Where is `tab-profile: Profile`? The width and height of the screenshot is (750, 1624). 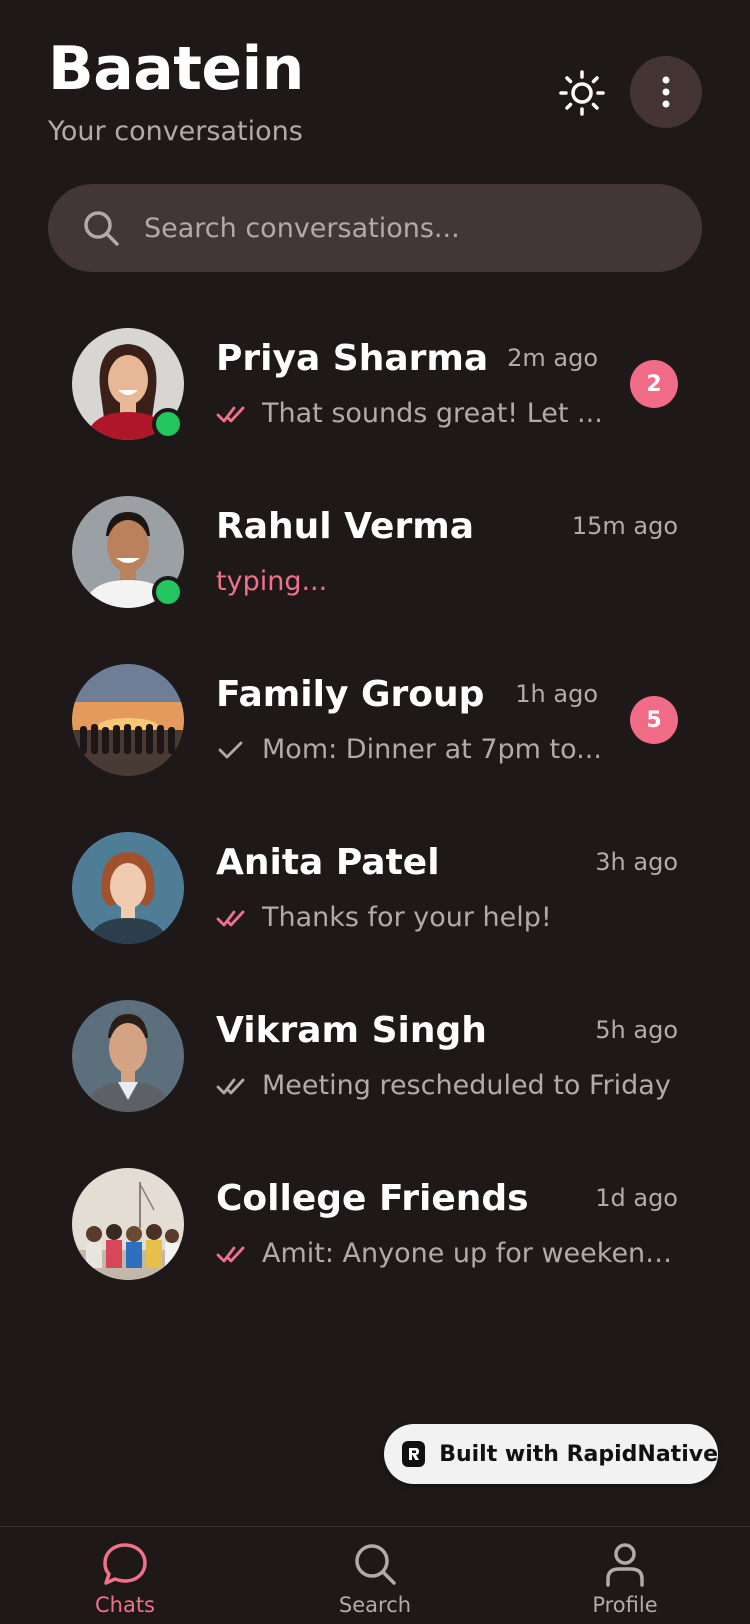 tab-profile: Profile is located at coordinates (625, 1579).